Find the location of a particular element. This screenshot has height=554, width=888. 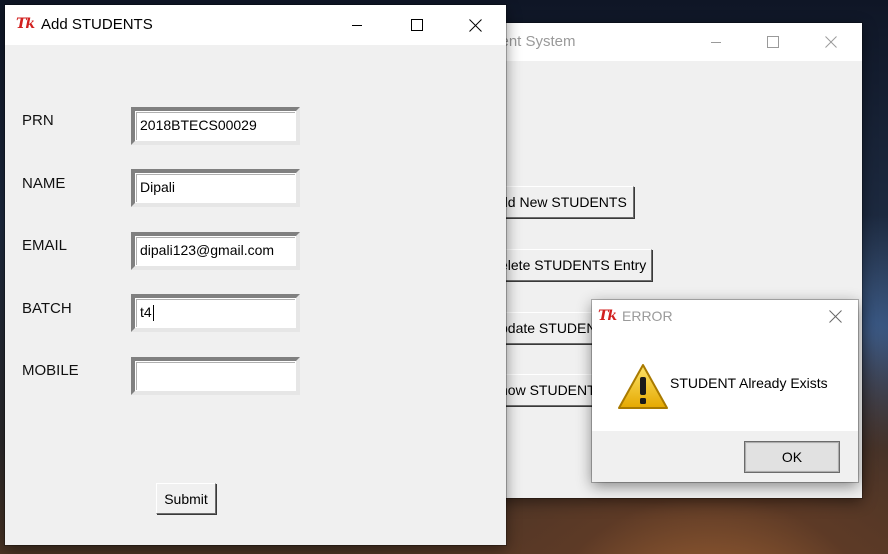

submit-button: Submit is located at coordinates (186, 498).